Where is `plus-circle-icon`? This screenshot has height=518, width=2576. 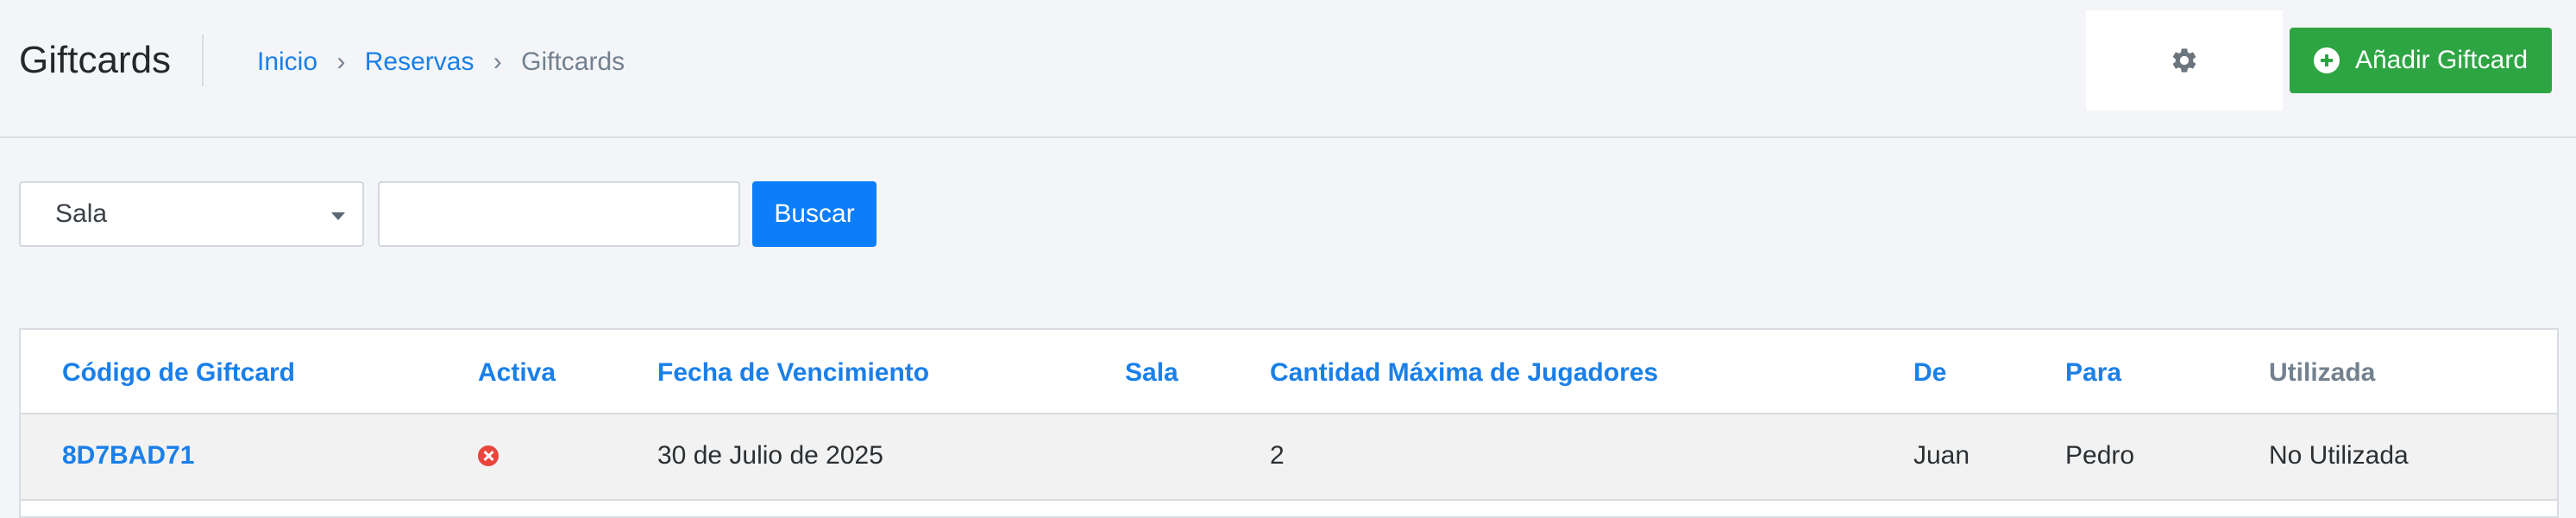
plus-circle-icon is located at coordinates (2326, 60).